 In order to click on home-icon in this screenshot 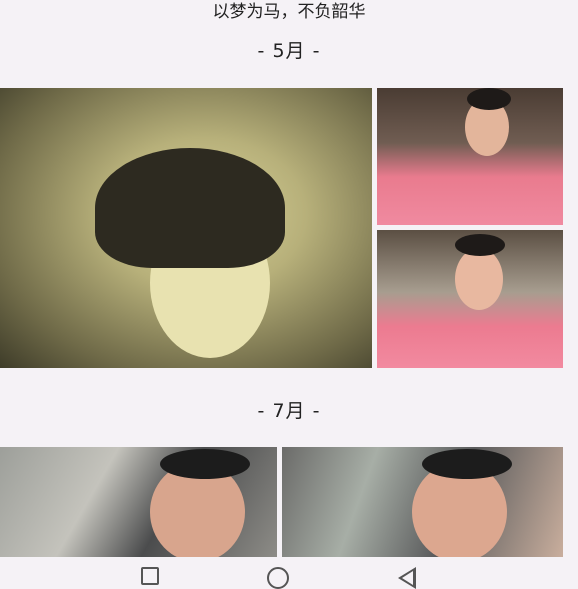, I will do `click(278, 578)`.